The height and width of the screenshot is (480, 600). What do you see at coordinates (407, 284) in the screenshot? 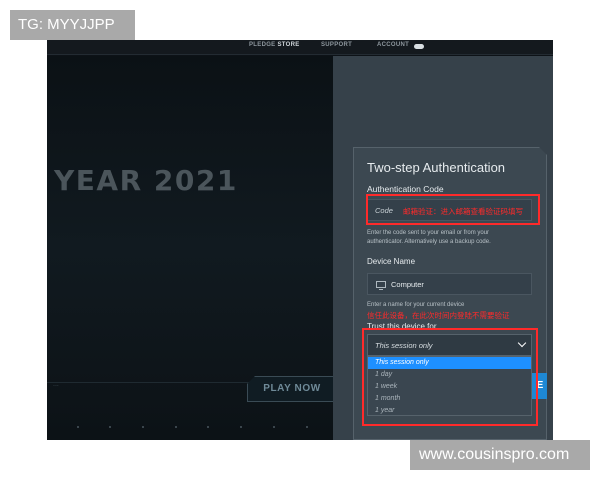
I see `device-name-value: Computer` at bounding box center [407, 284].